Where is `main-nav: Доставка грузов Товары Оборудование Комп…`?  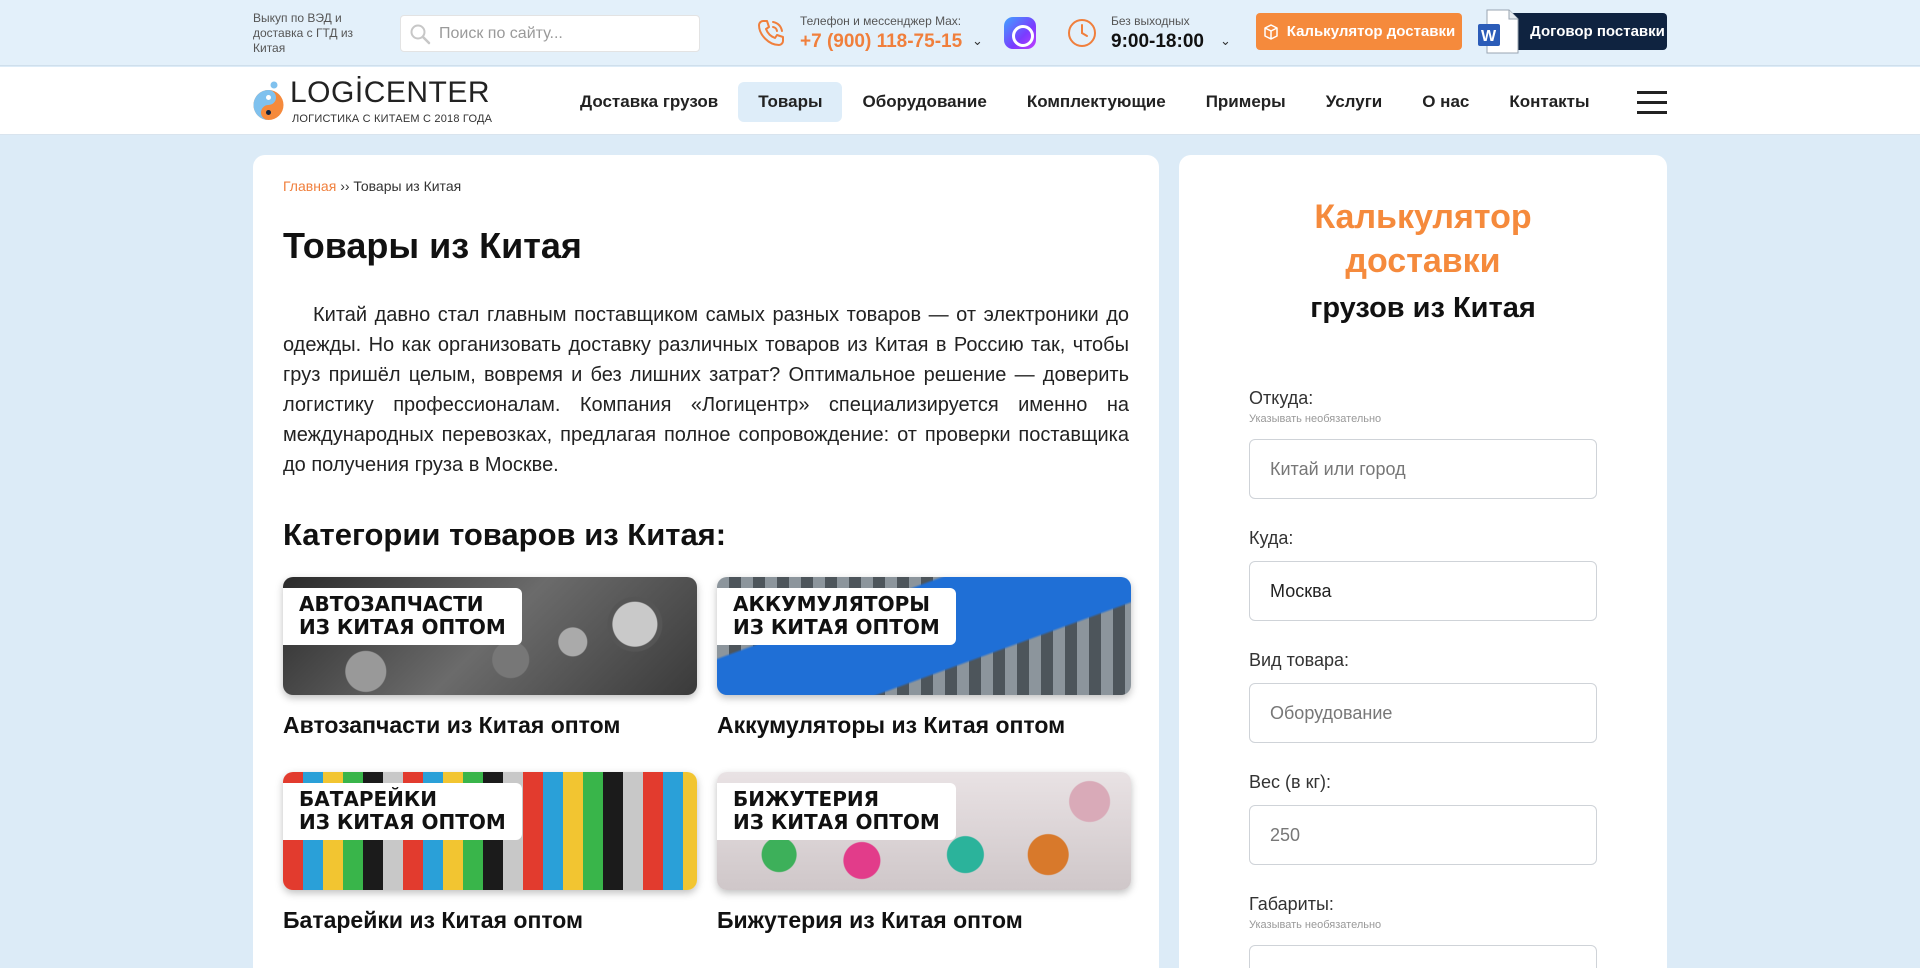 main-nav: Доставка грузов Товары Оборудование Комп… is located at coordinates (1085, 102).